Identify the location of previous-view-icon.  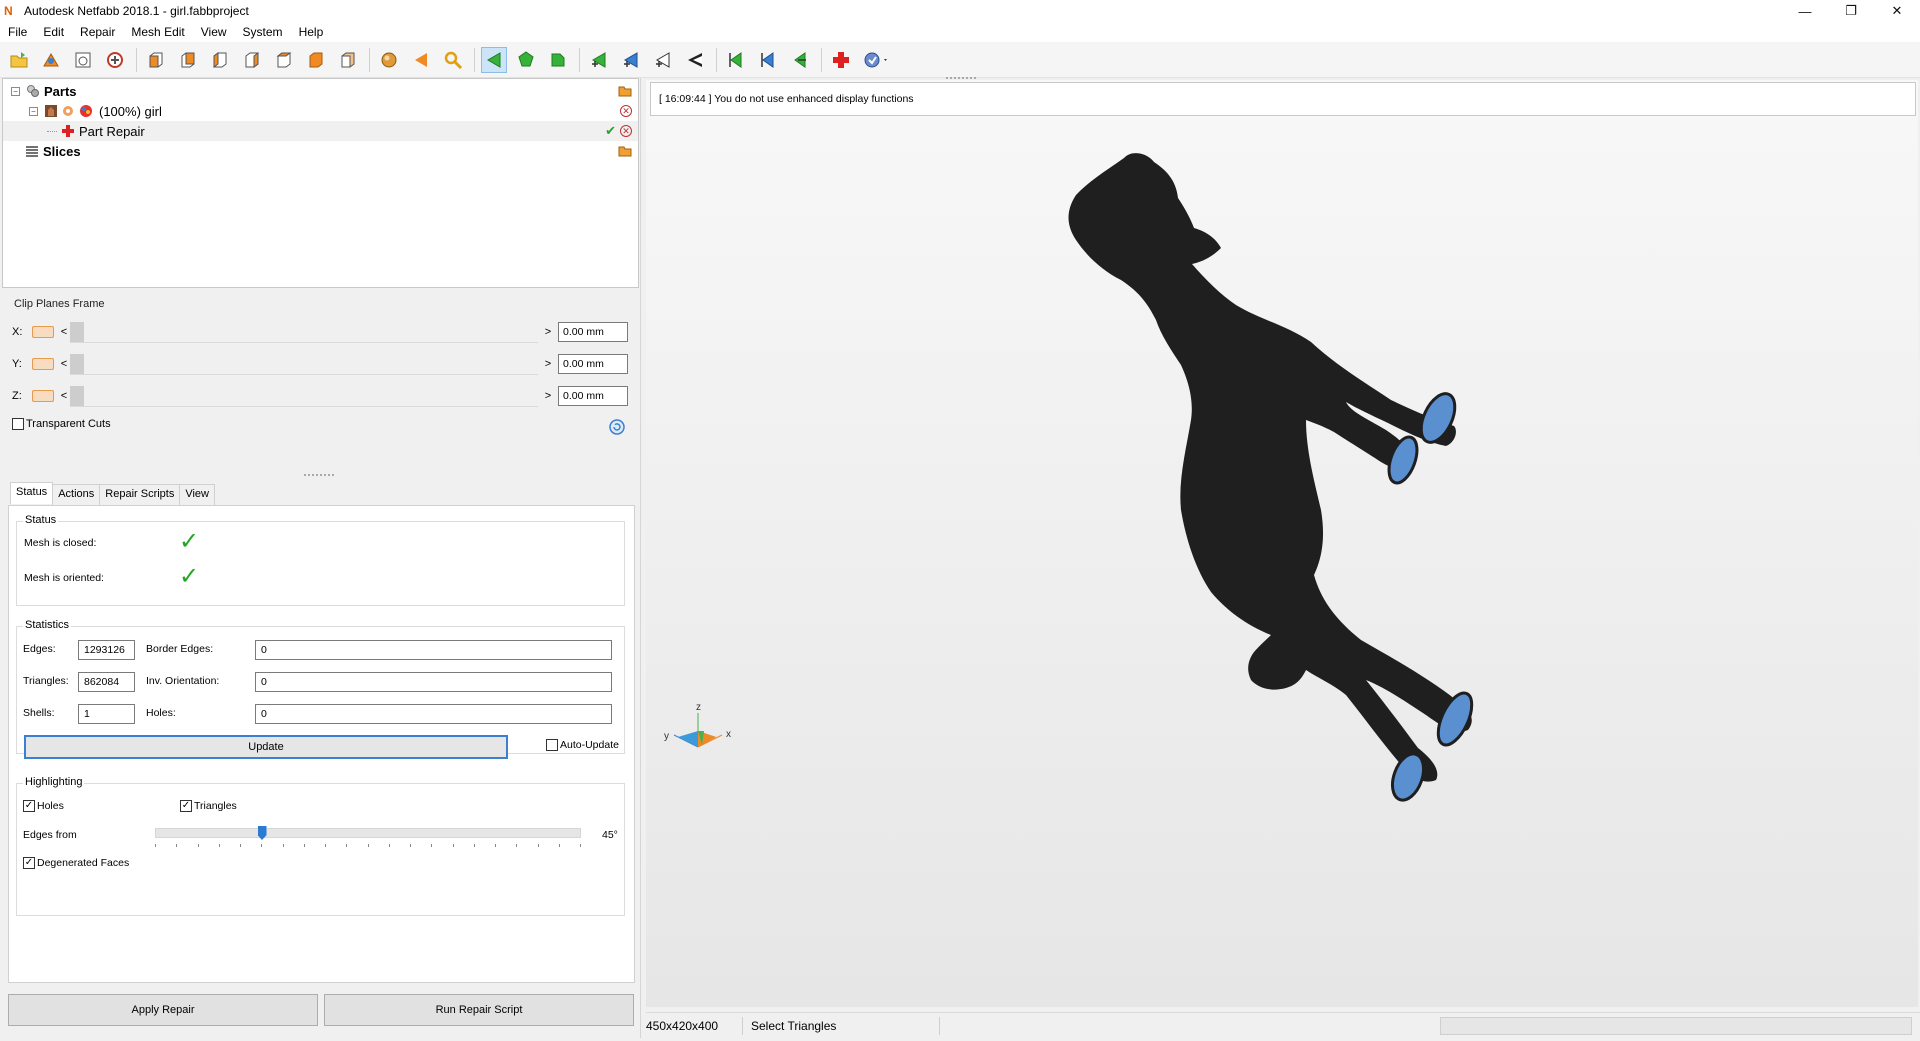
(421, 60).